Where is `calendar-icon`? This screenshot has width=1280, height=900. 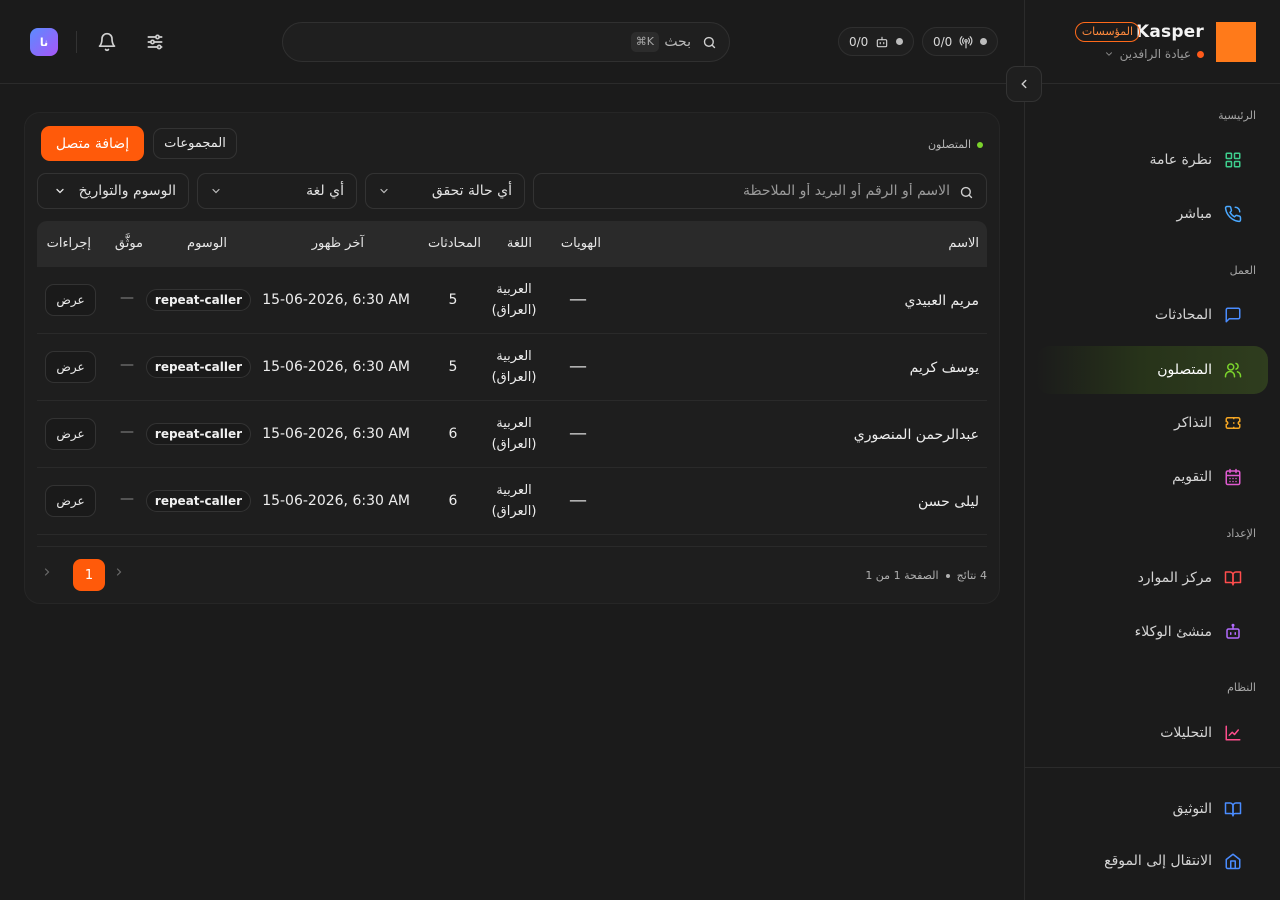 calendar-icon is located at coordinates (1233, 477).